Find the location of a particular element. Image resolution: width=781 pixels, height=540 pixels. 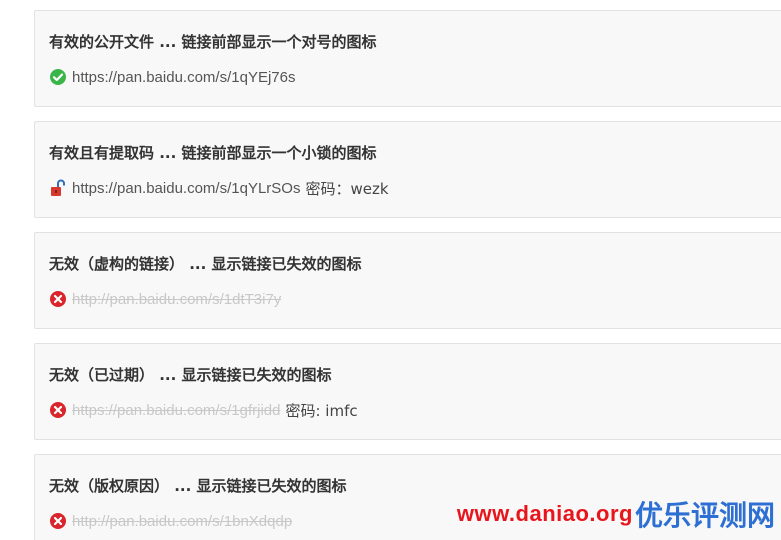

share-link-invalid: http://pan.baidu.com/s/1dtT3i7y is located at coordinates (176, 299).